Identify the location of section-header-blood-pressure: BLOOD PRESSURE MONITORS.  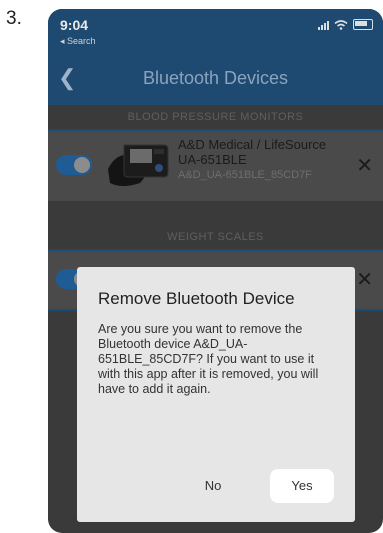
(215, 117).